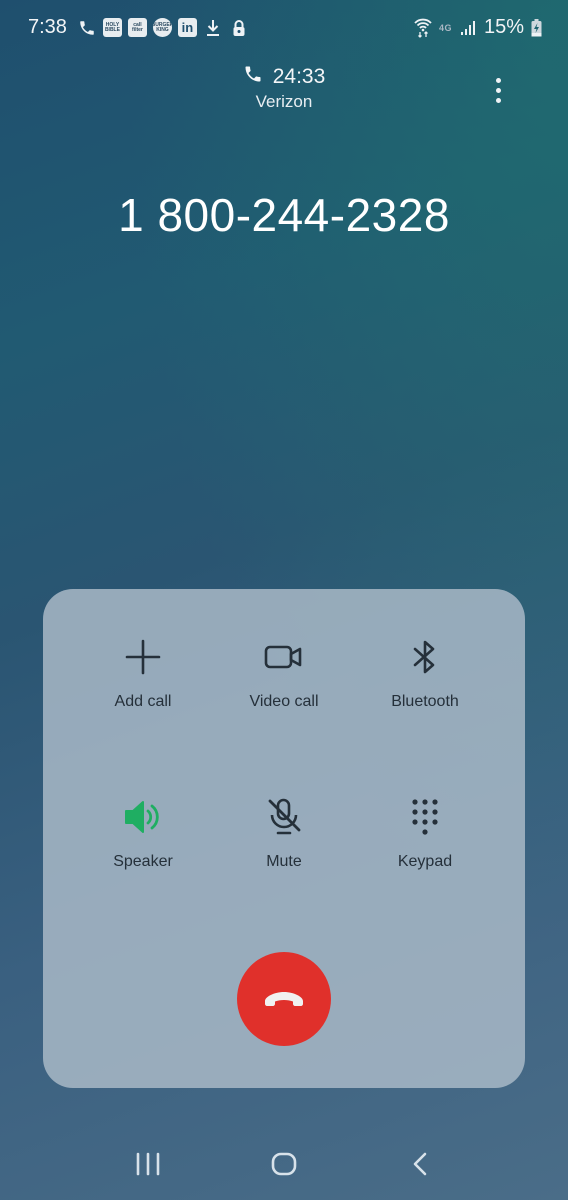 This screenshot has width=568, height=1200. What do you see at coordinates (162, 27) in the screenshot?
I see `burger-king-app-icon: BURGER KING` at bounding box center [162, 27].